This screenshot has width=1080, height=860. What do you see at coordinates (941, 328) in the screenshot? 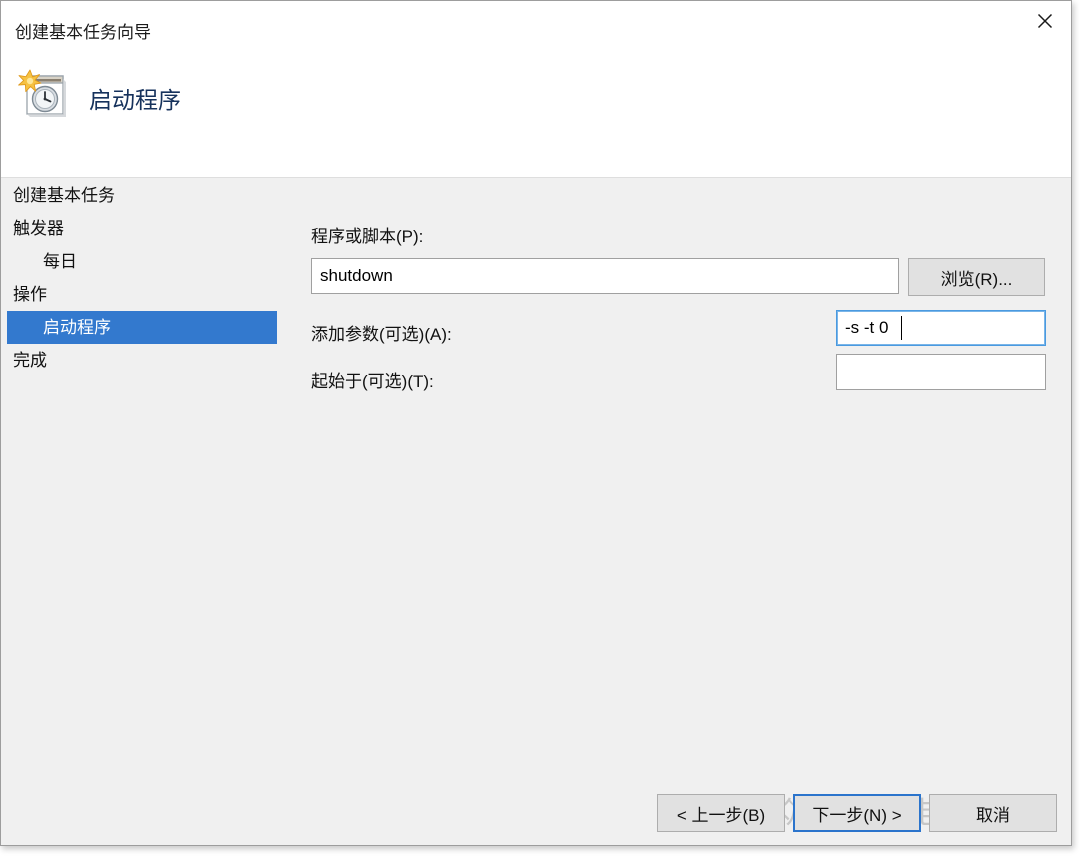
I see `arguments-input` at bounding box center [941, 328].